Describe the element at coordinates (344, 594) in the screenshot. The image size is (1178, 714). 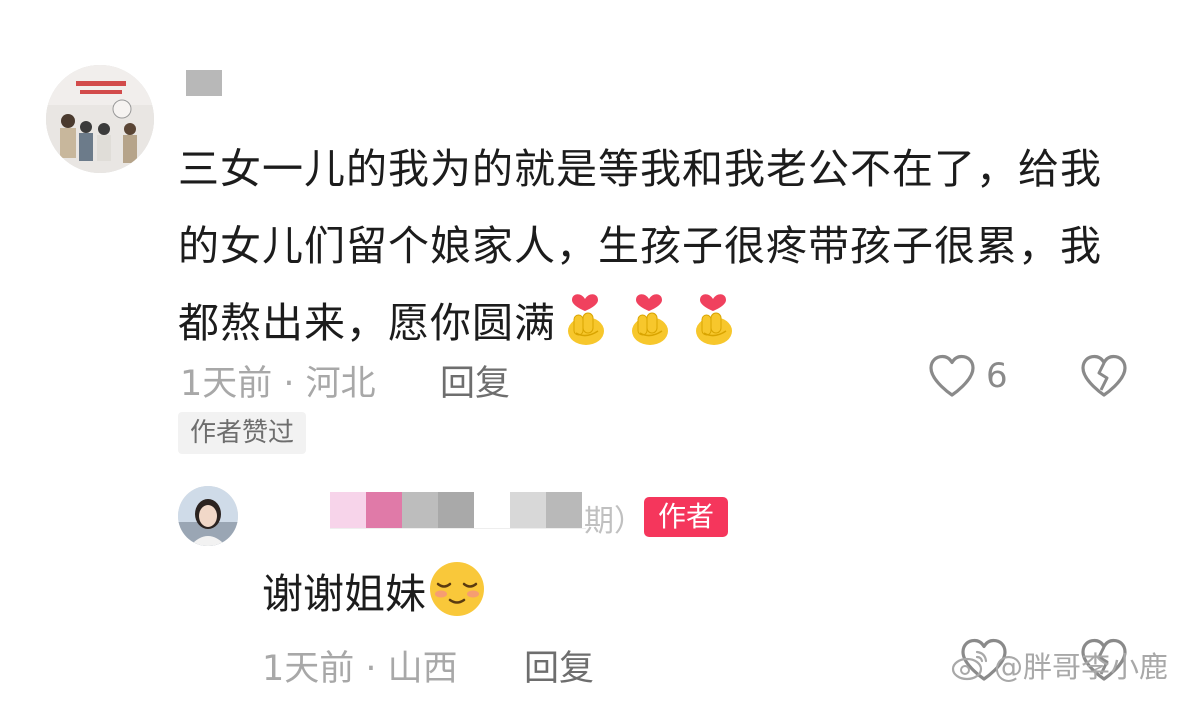
I see `reply-text-content: 谢谢姐妹` at that location.